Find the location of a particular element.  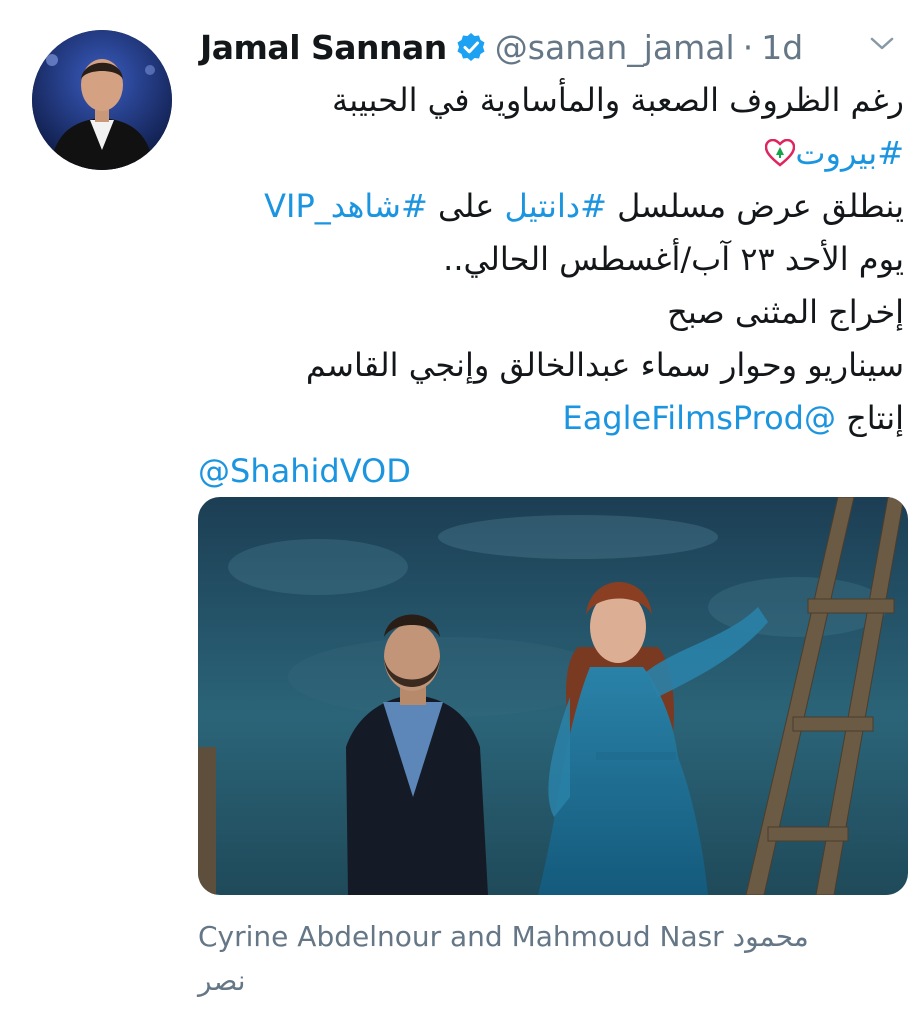

author-handle: @sanan_jamal is located at coordinates (615, 47).